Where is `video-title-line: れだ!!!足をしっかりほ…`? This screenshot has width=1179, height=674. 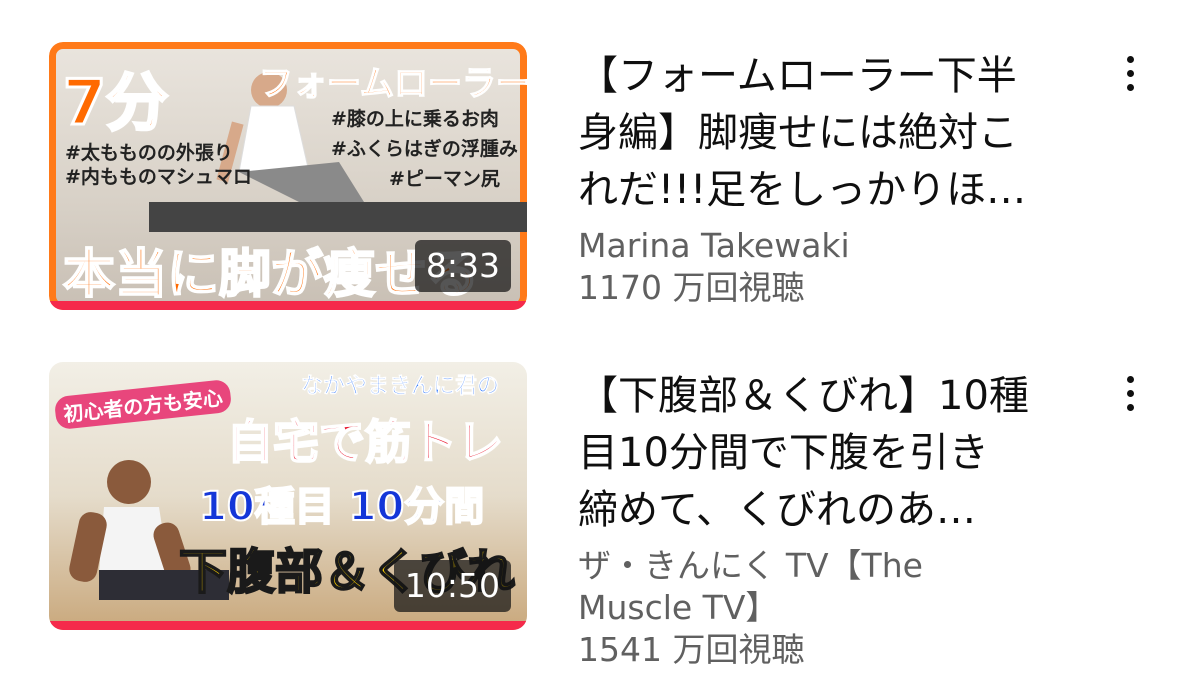 video-title-line: れだ!!!足をしっかりほ… is located at coordinates (802, 190).